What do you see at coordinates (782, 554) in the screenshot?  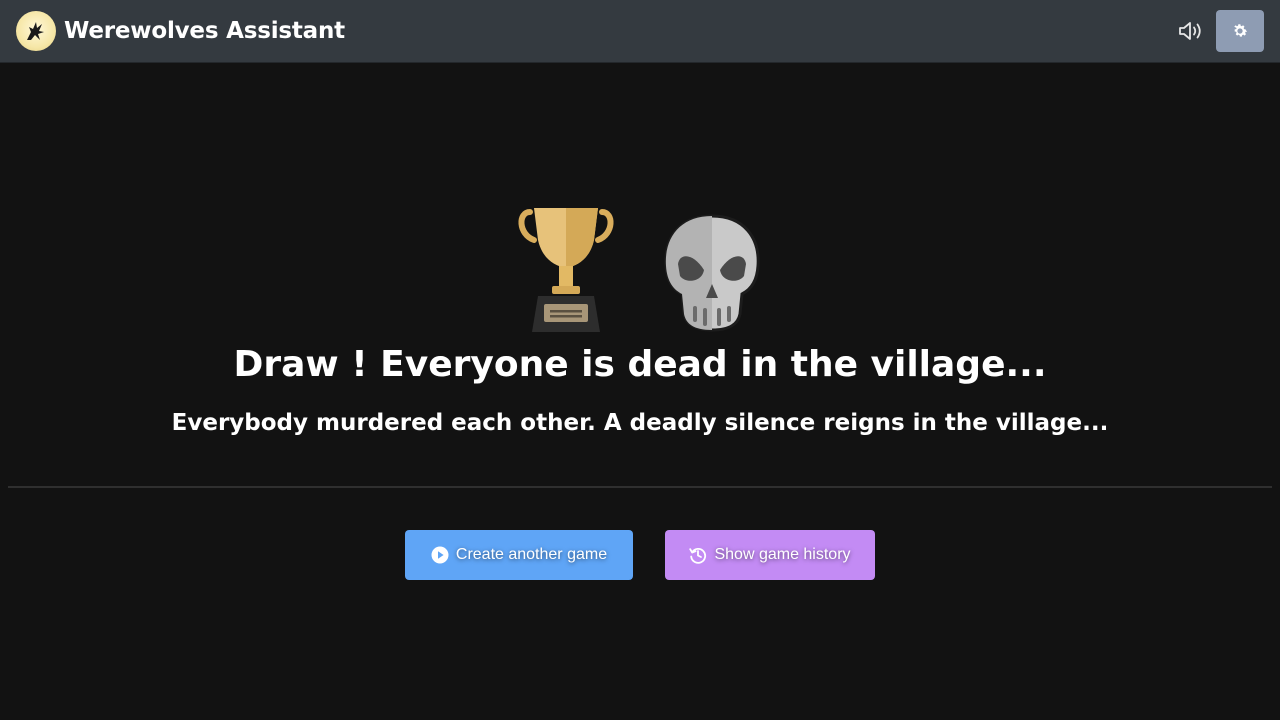 I see `show-game-history-label: Show game history` at bounding box center [782, 554].